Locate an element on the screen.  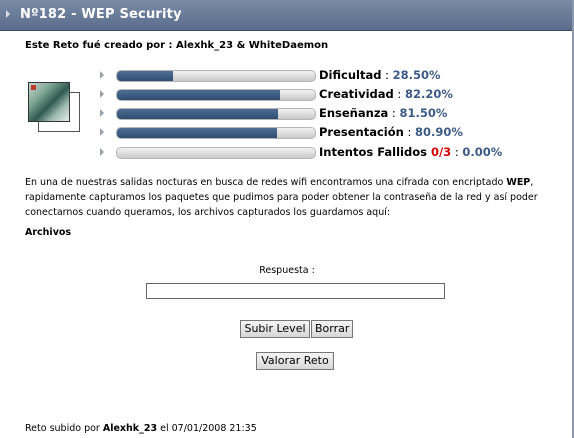
answer-input is located at coordinates (295, 291).